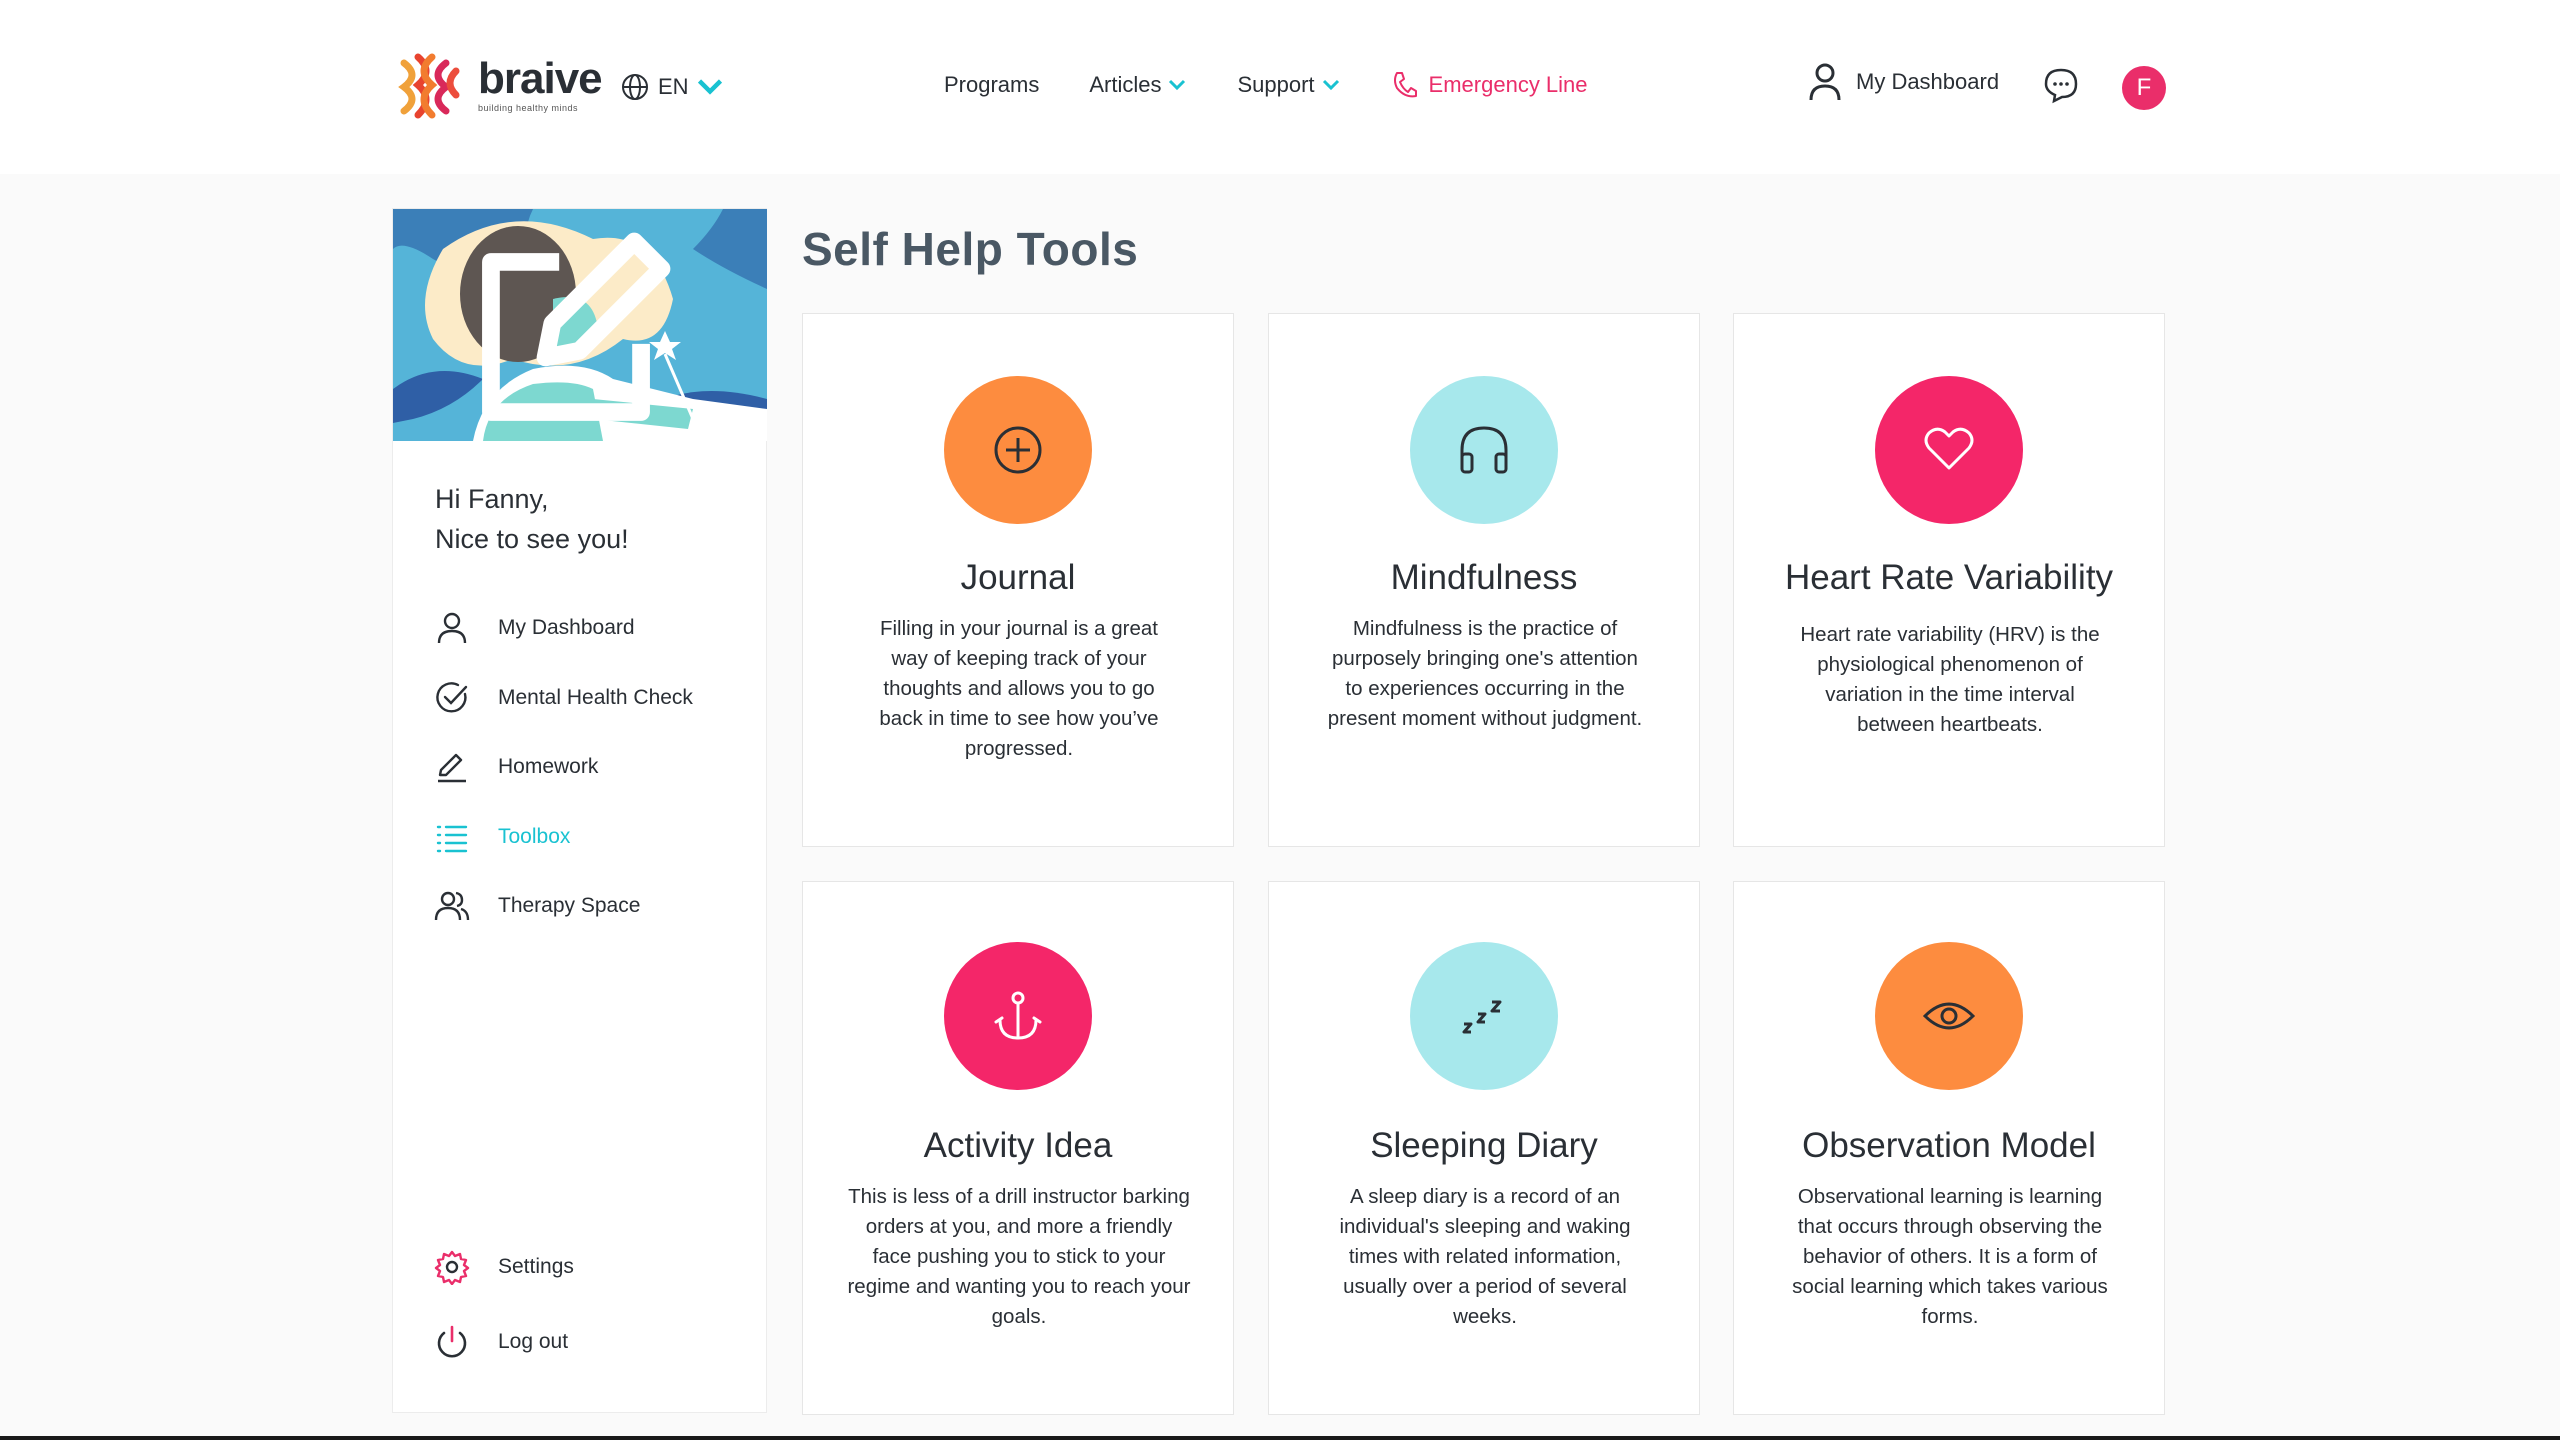 This screenshot has width=2560, height=1440. Describe the element at coordinates (970, 249) in the screenshot. I see `page-title: Self Help Tools` at that location.